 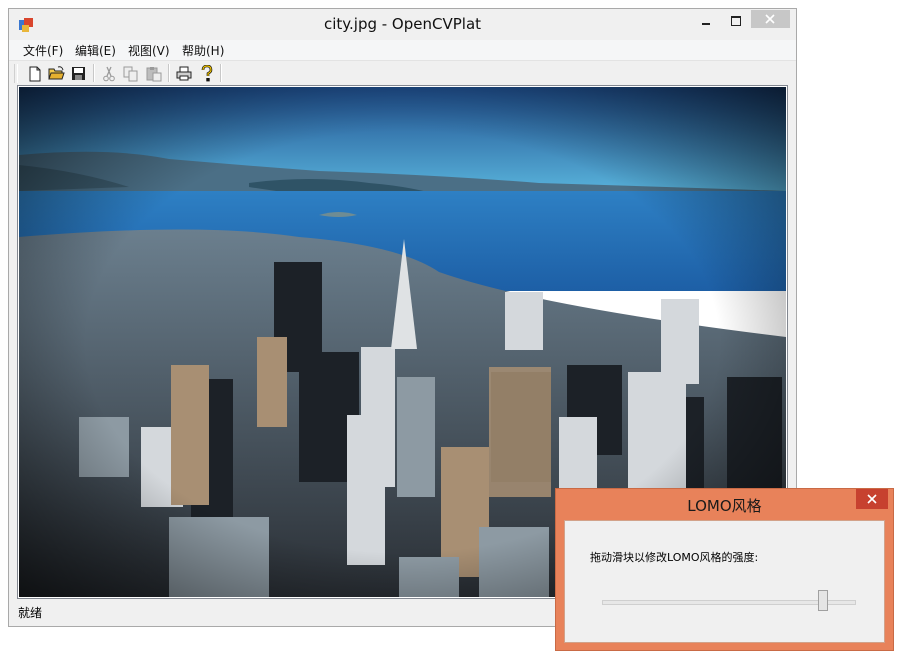 What do you see at coordinates (822, 600) in the screenshot?
I see `lomo-strength-slider-thumb` at bounding box center [822, 600].